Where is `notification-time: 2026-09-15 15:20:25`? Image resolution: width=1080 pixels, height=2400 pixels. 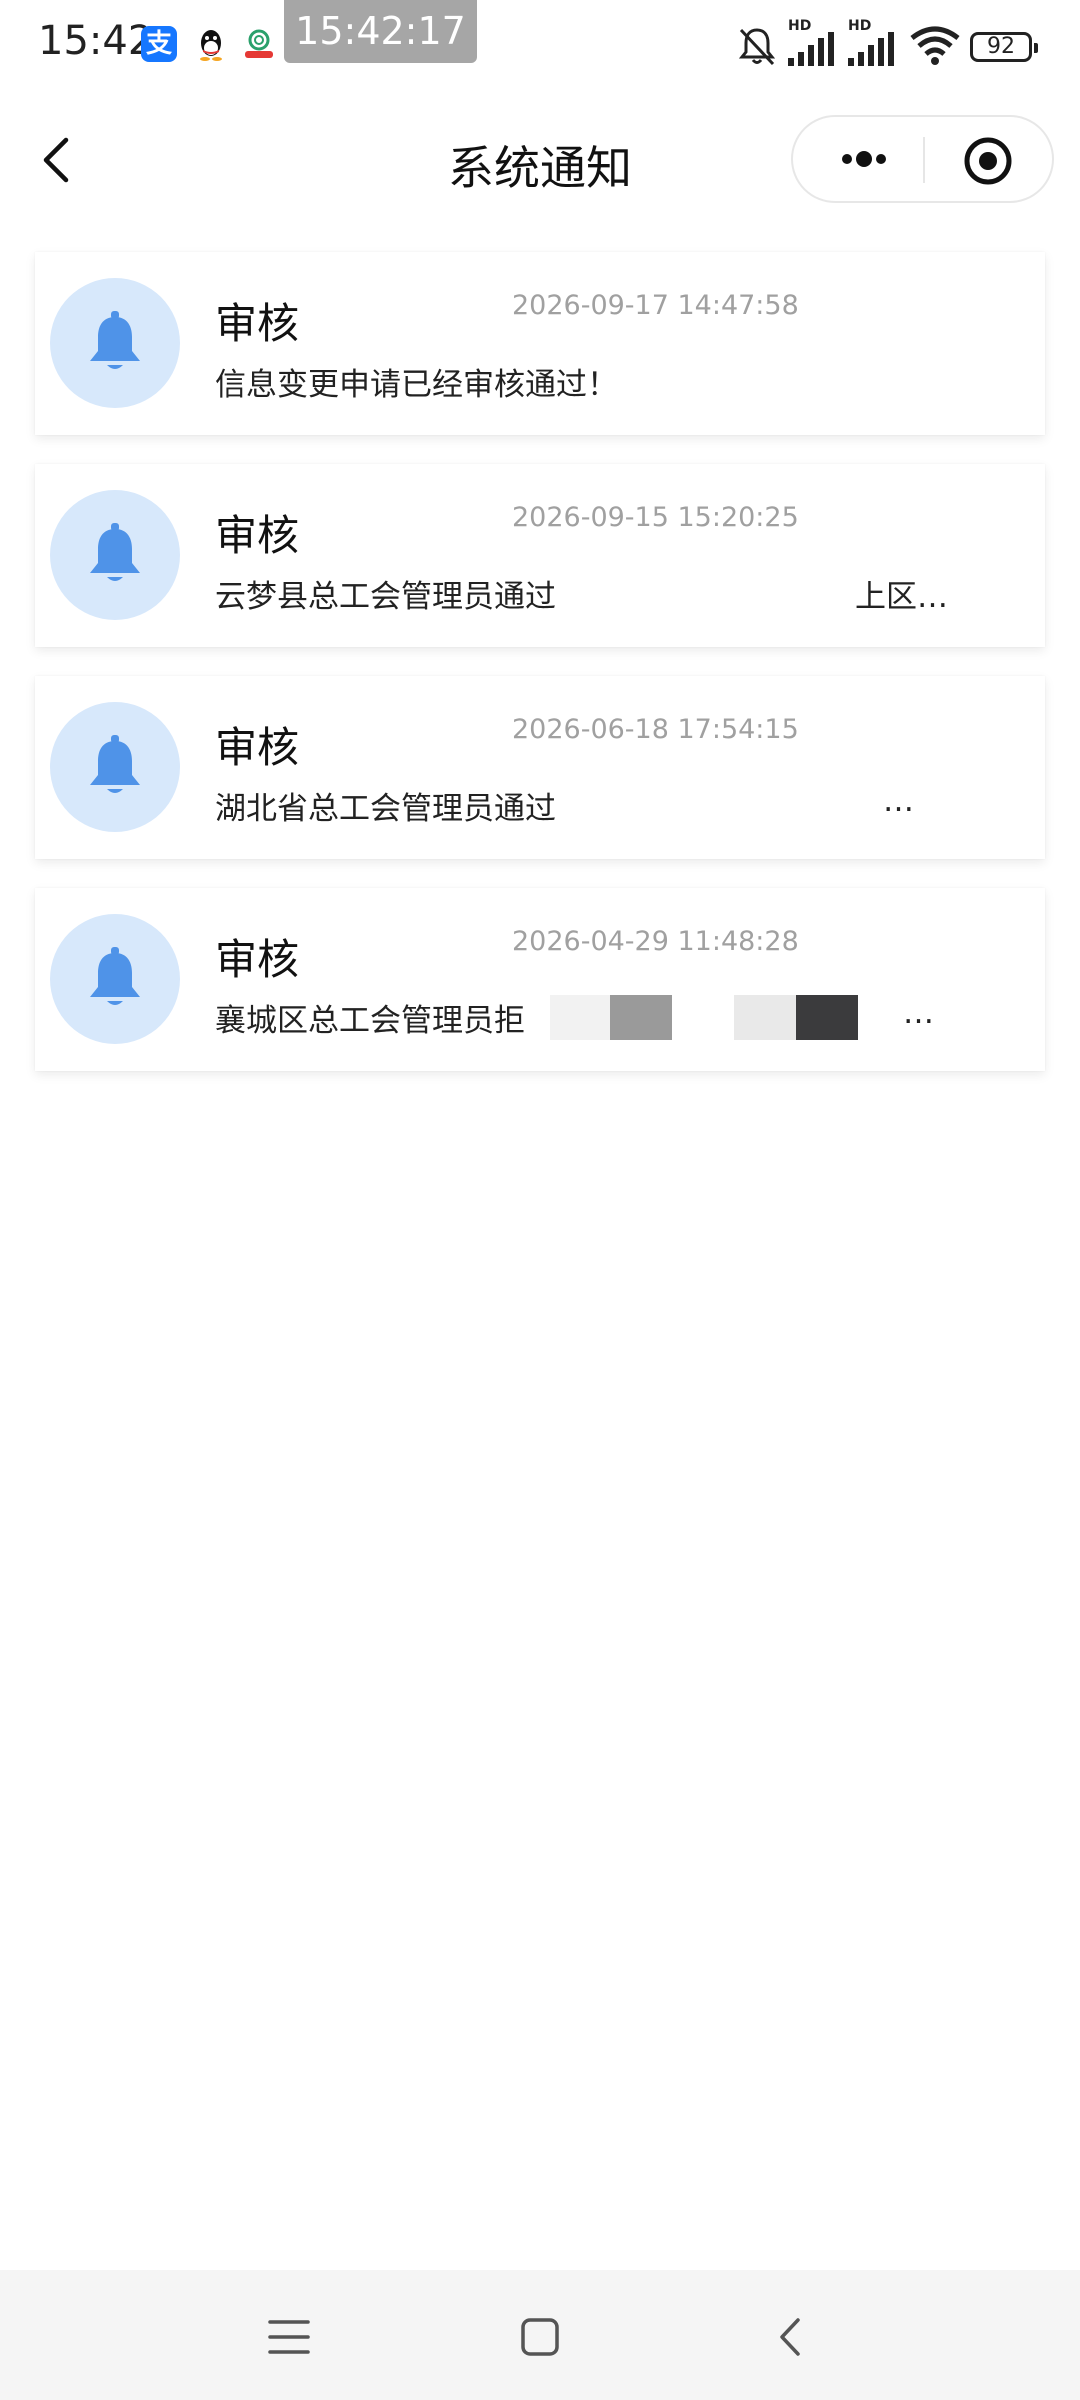 notification-time: 2026-09-15 15:20:25 is located at coordinates (655, 517).